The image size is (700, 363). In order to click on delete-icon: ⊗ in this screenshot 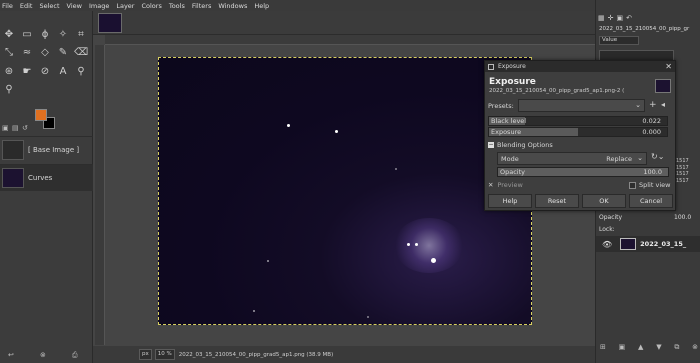, I will do `click(44, 355)`.